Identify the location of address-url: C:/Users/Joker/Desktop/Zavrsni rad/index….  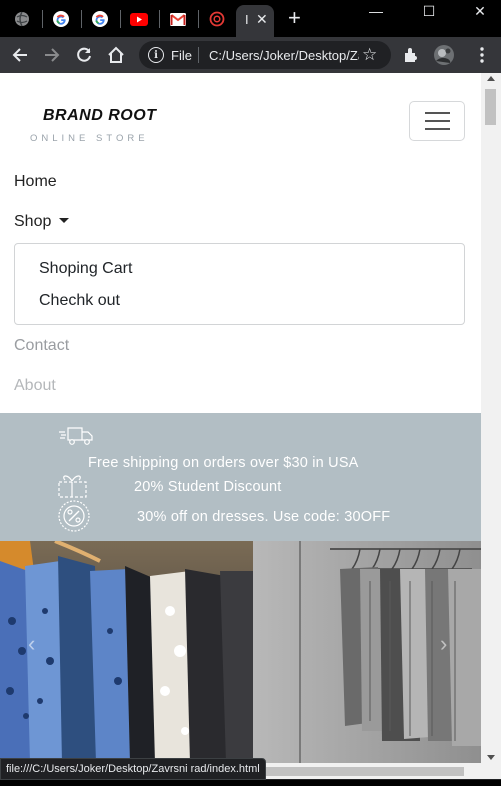
(284, 55).